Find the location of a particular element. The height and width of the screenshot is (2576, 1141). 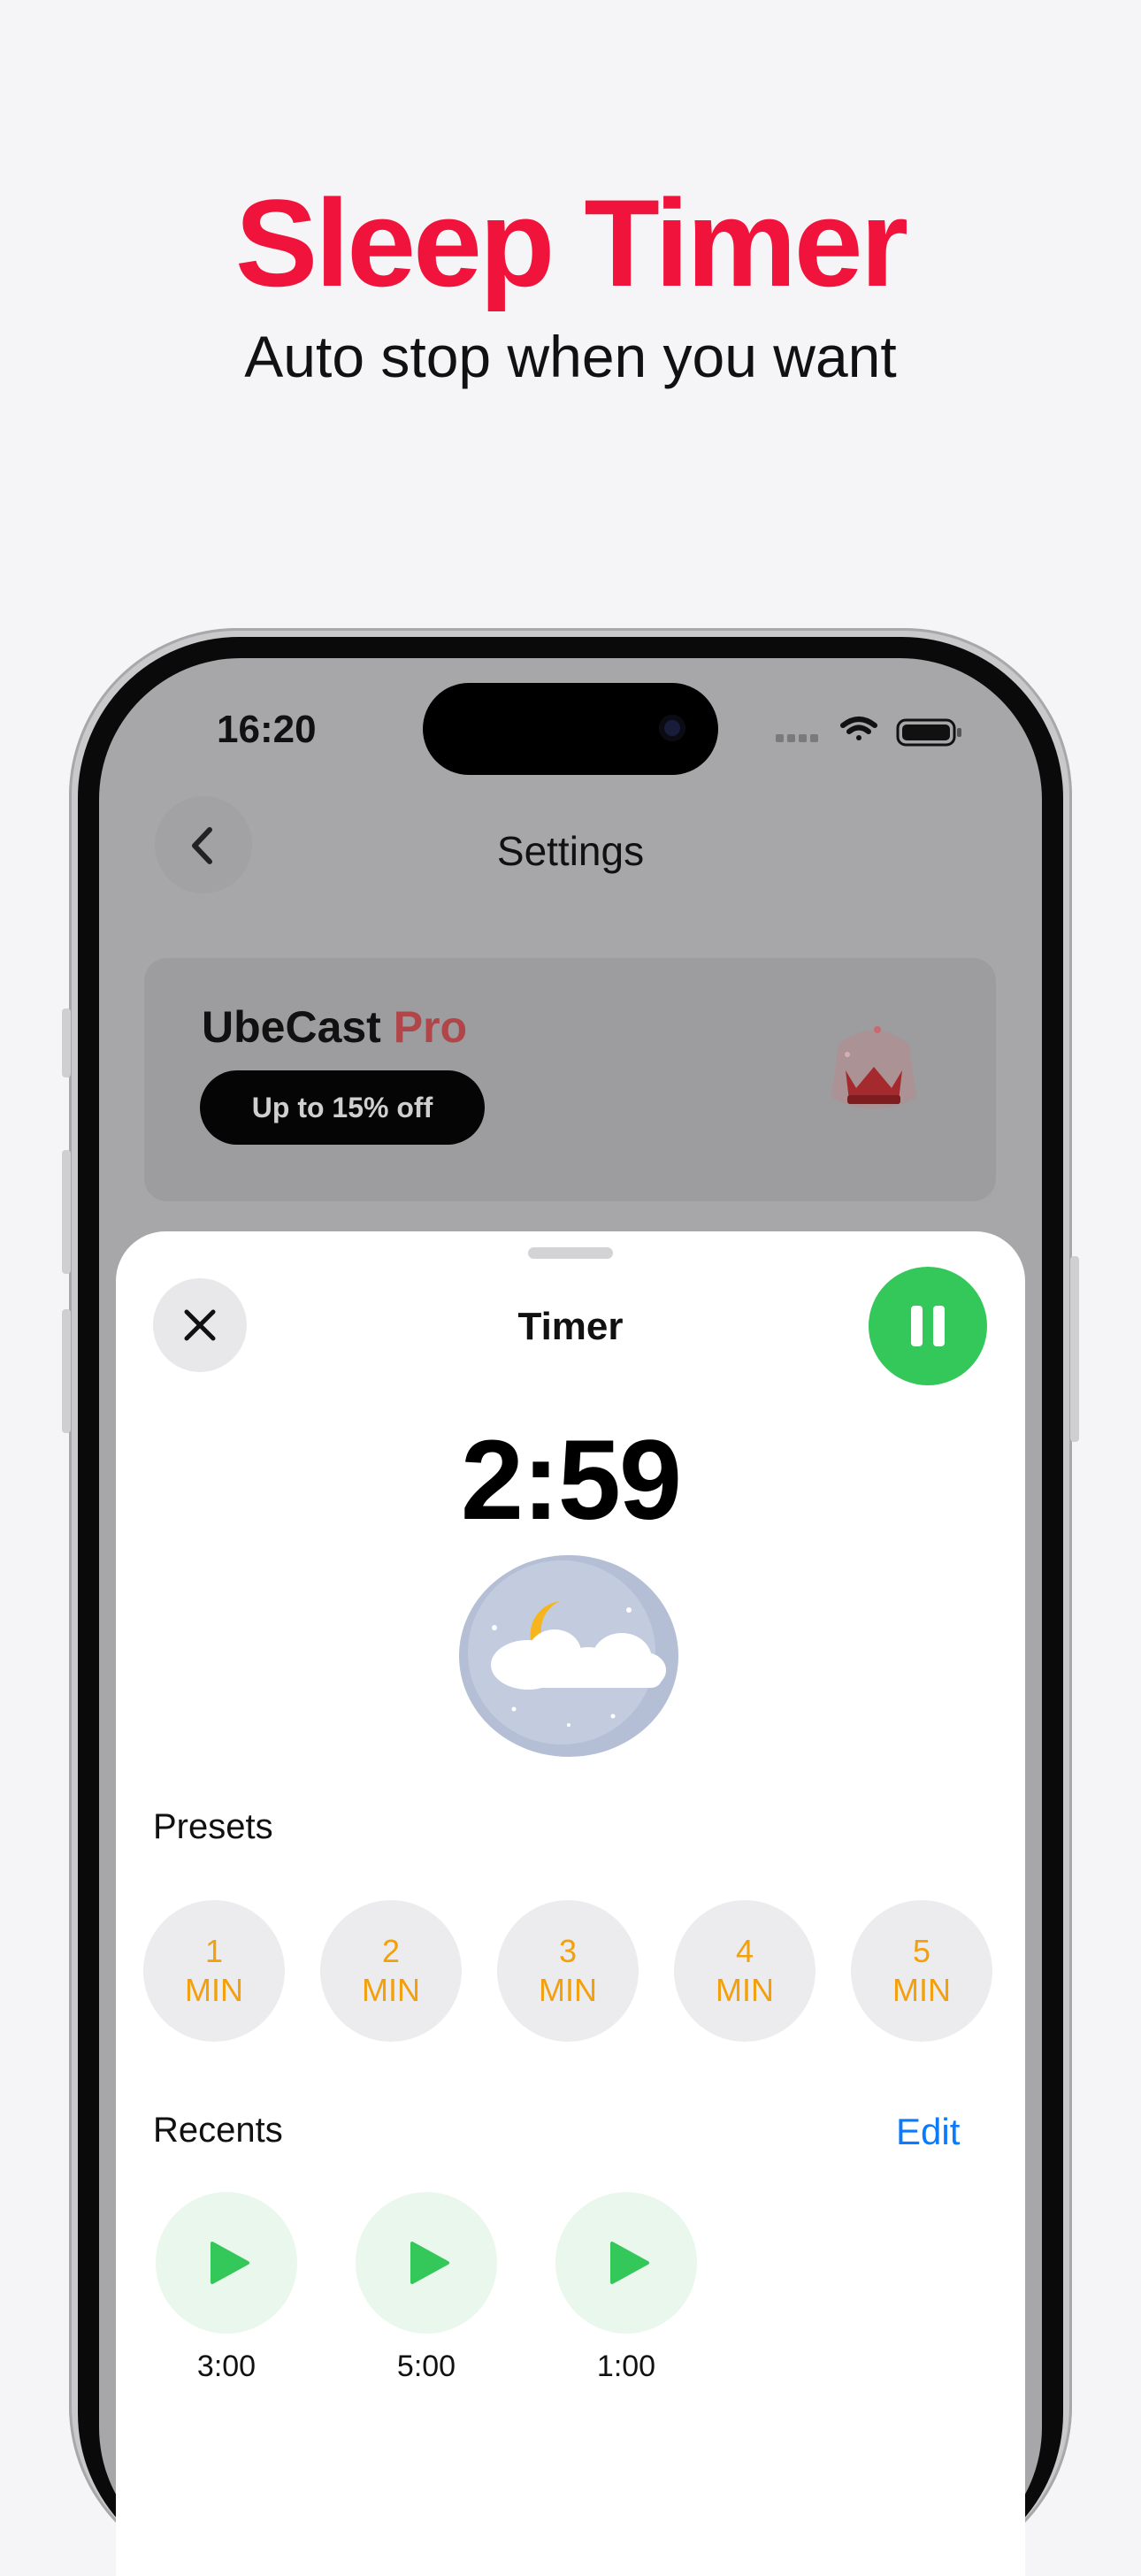

pro-title-main: UbeCast is located at coordinates (291, 1027).